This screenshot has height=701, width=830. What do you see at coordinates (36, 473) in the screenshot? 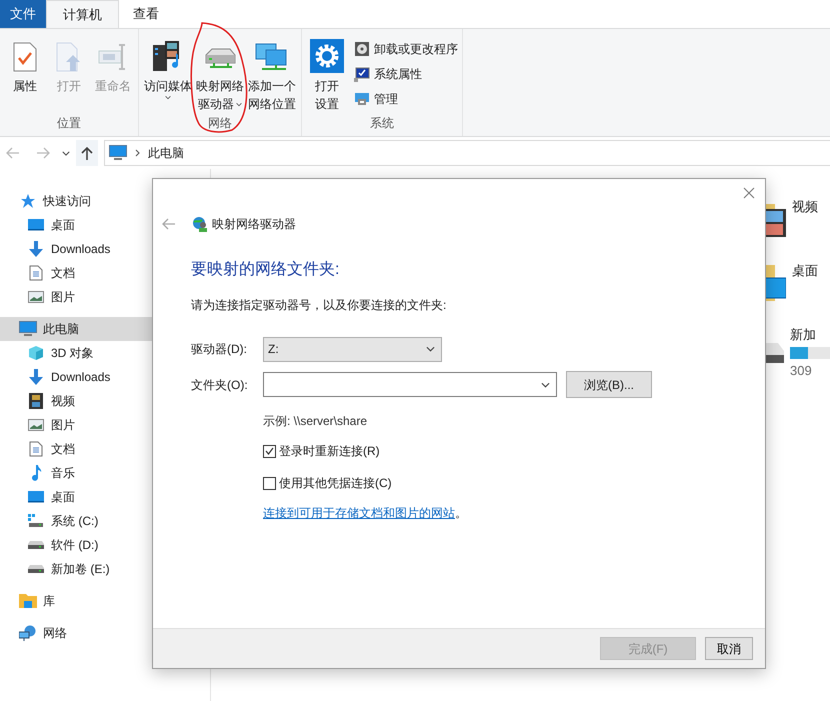
I see `music-note-icon` at bounding box center [36, 473].